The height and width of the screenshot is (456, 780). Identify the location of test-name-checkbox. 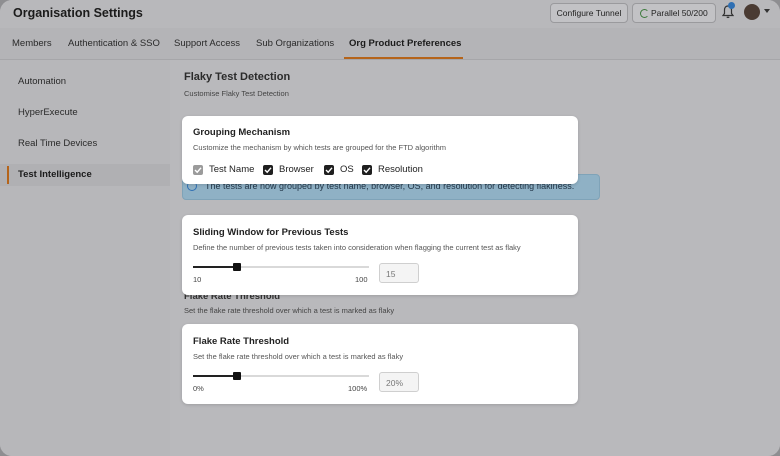
(198, 170).